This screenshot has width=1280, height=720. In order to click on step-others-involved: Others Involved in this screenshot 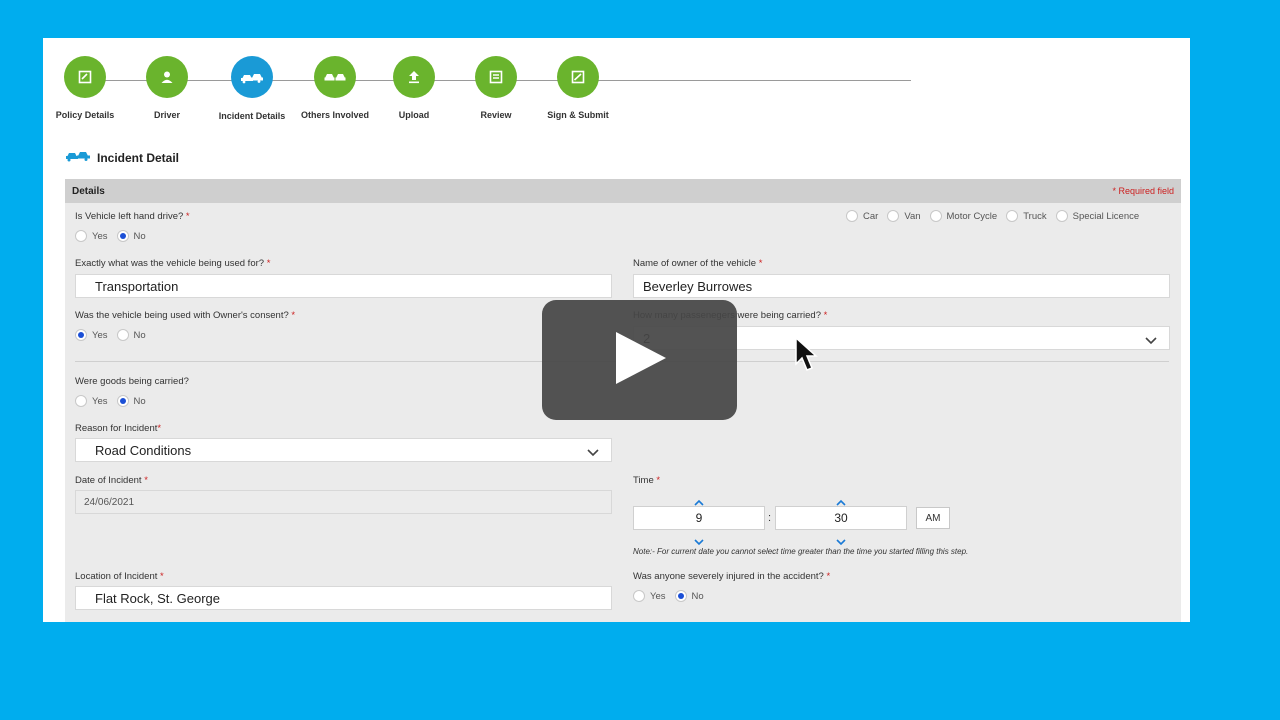, I will do `click(335, 88)`.